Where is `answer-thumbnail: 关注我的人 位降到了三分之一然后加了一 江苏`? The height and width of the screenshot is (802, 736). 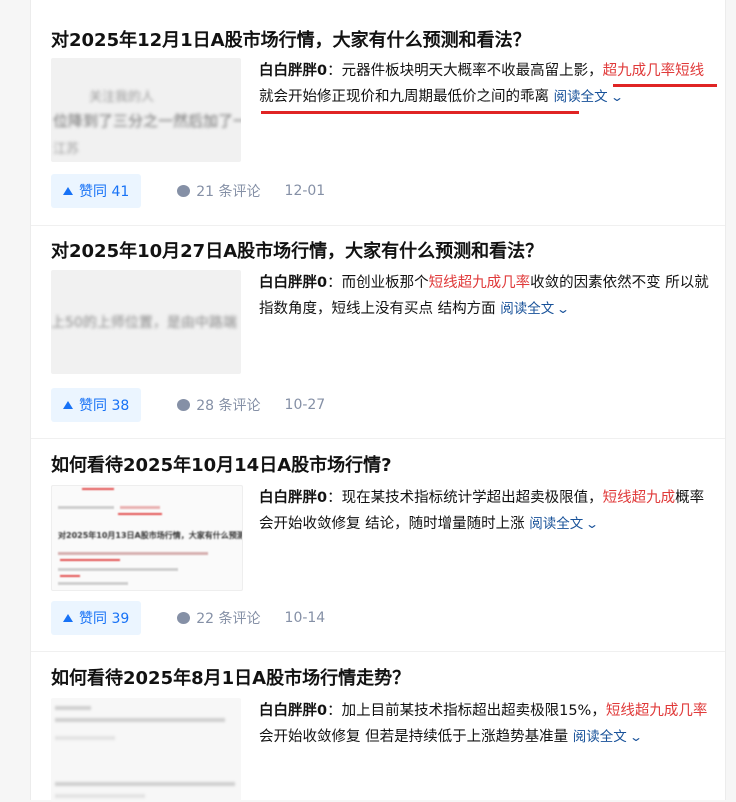
answer-thumbnail: 关注我的人 位降到了三分之一然后加了一 江苏 is located at coordinates (146, 110).